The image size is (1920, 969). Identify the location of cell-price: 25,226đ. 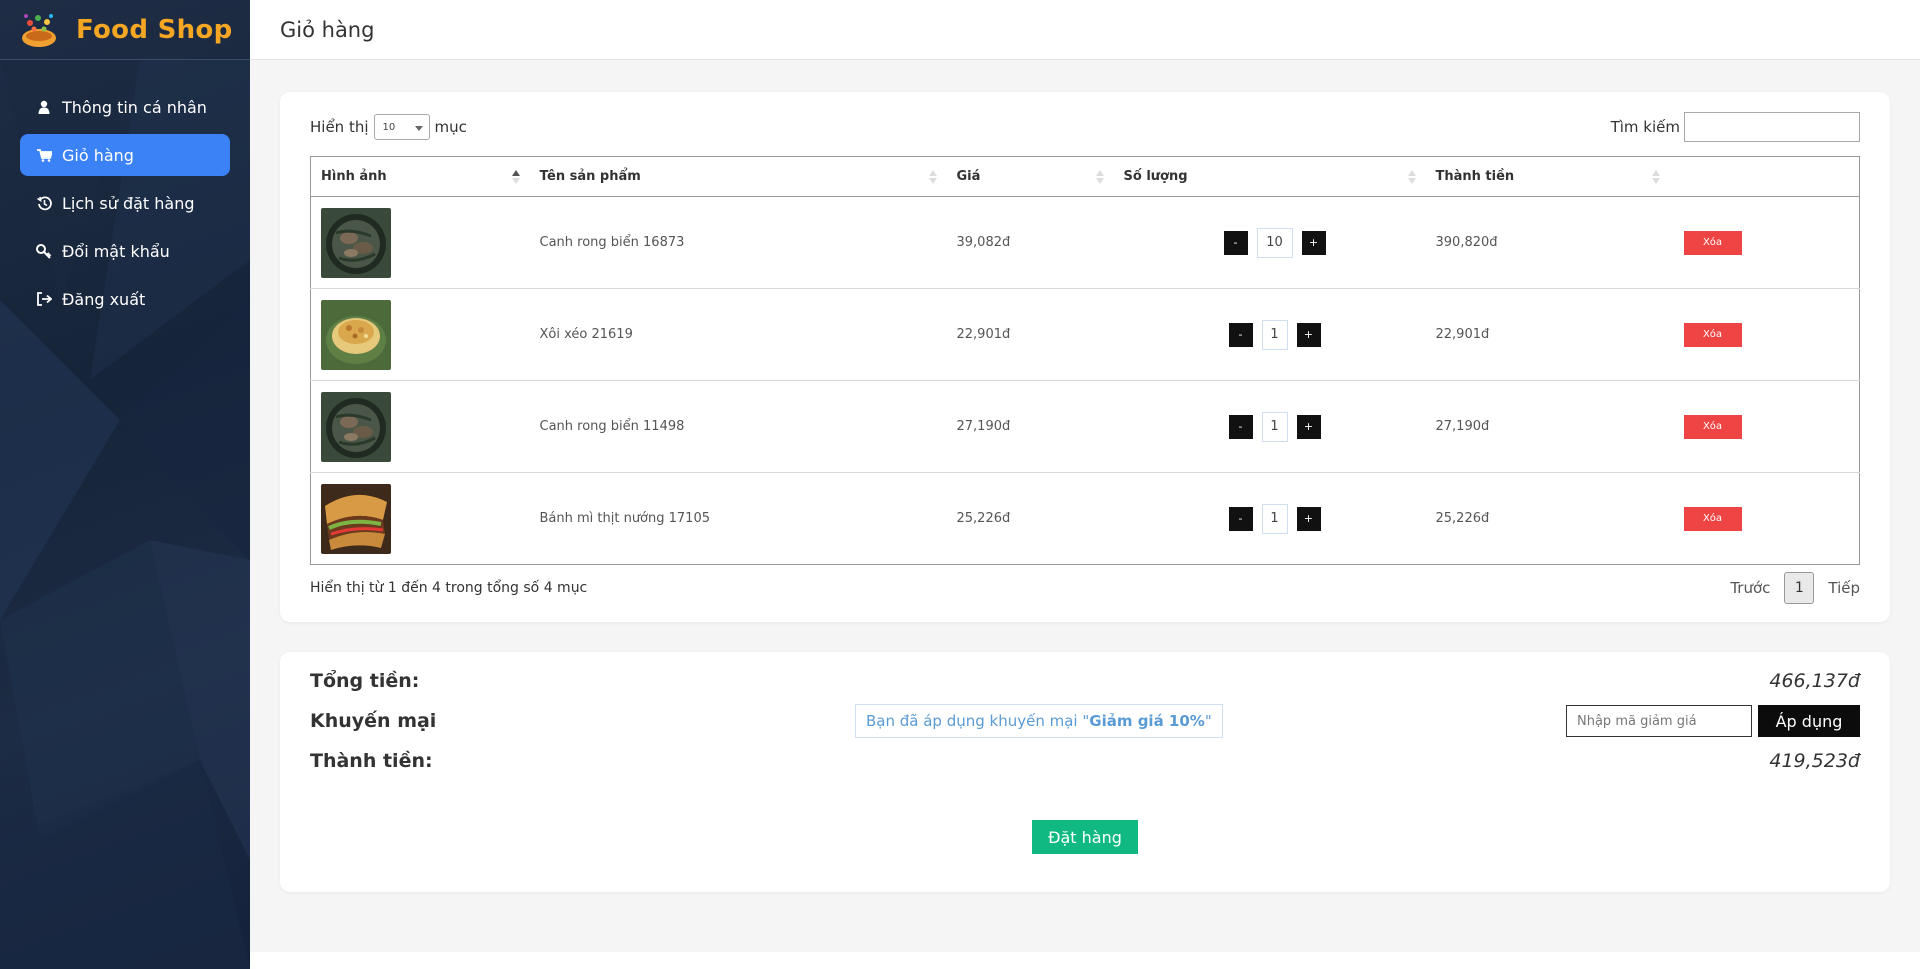
(1030, 518).